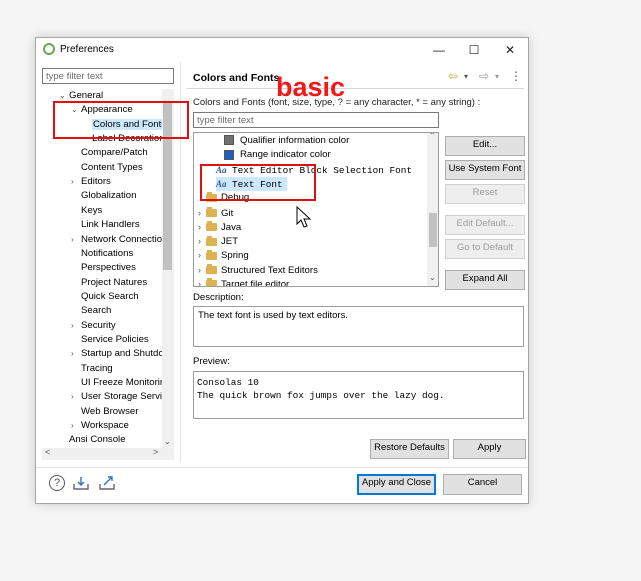 Image resolution: width=641 pixels, height=581 pixels. I want to click on tree-item-label: Link Handlers, so click(110, 225).